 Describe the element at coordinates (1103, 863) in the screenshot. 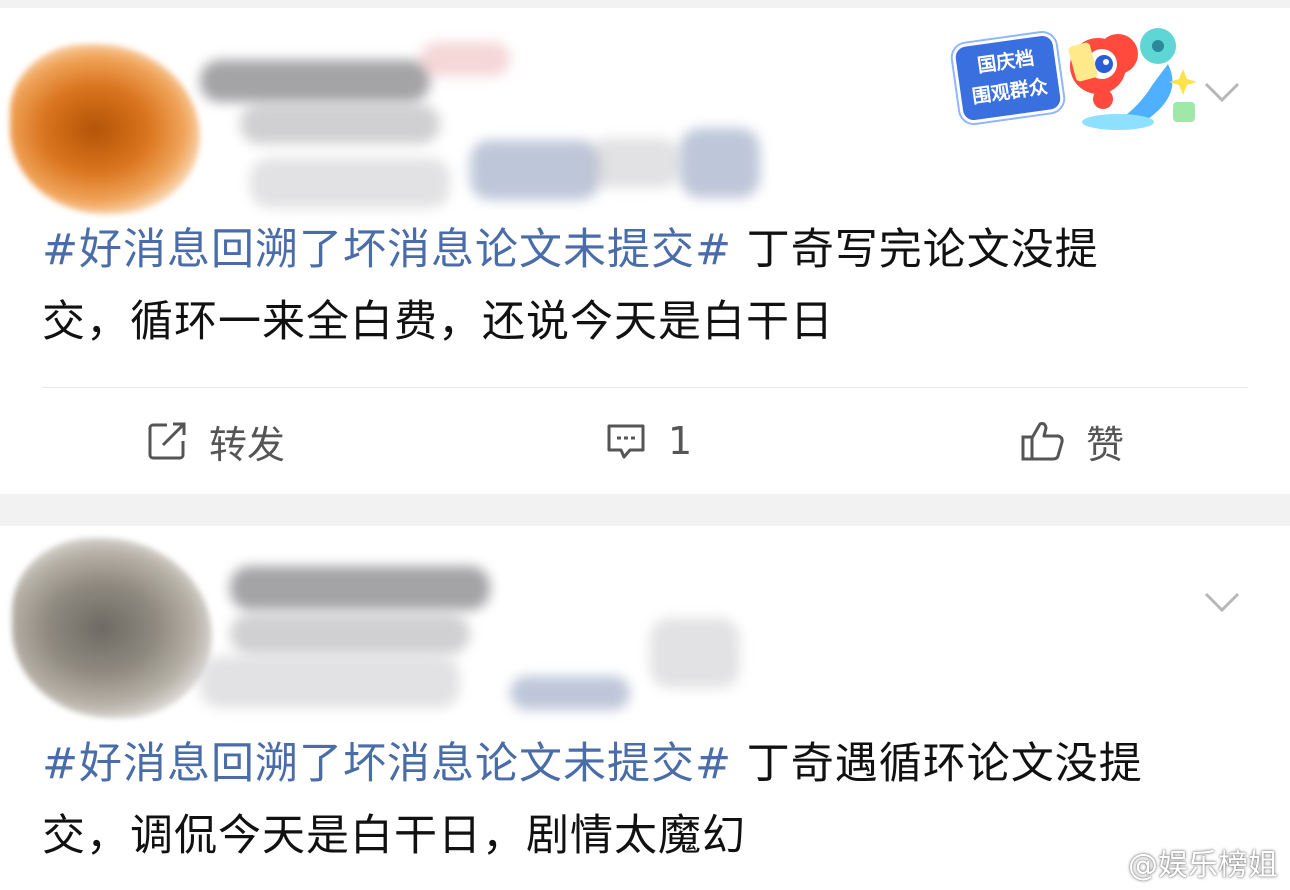

I see `weibo-logo-icon` at that location.